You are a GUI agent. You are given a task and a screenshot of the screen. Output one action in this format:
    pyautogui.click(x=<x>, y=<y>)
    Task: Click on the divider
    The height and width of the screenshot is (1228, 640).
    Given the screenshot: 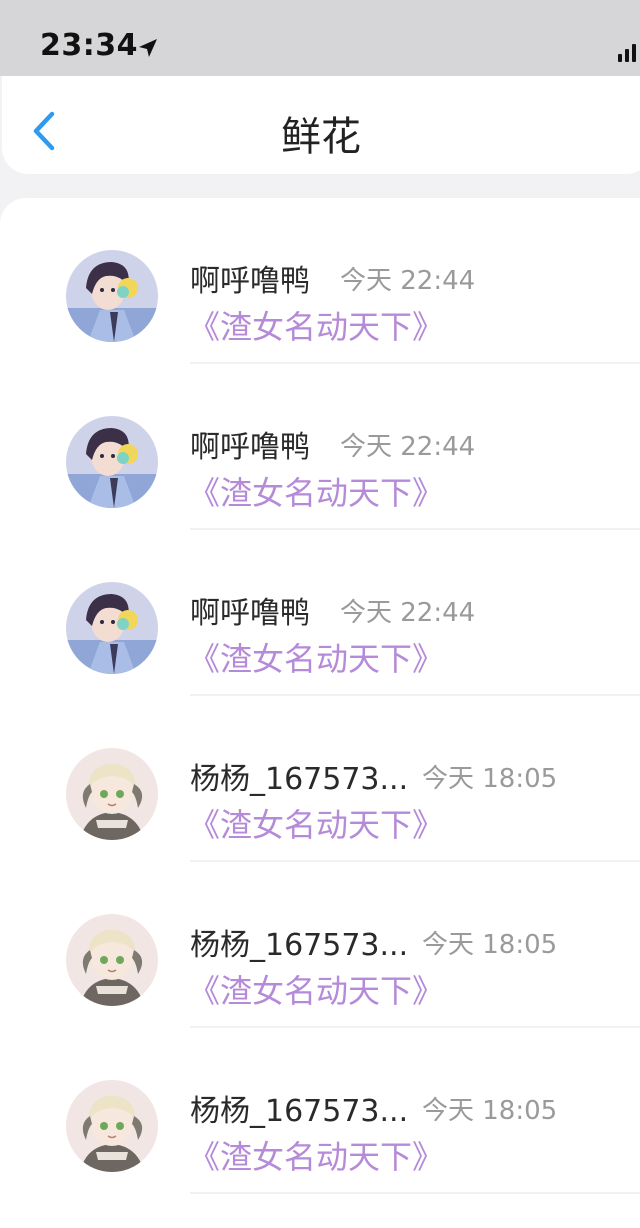 What is the action you would take?
    pyautogui.click(x=415, y=1193)
    